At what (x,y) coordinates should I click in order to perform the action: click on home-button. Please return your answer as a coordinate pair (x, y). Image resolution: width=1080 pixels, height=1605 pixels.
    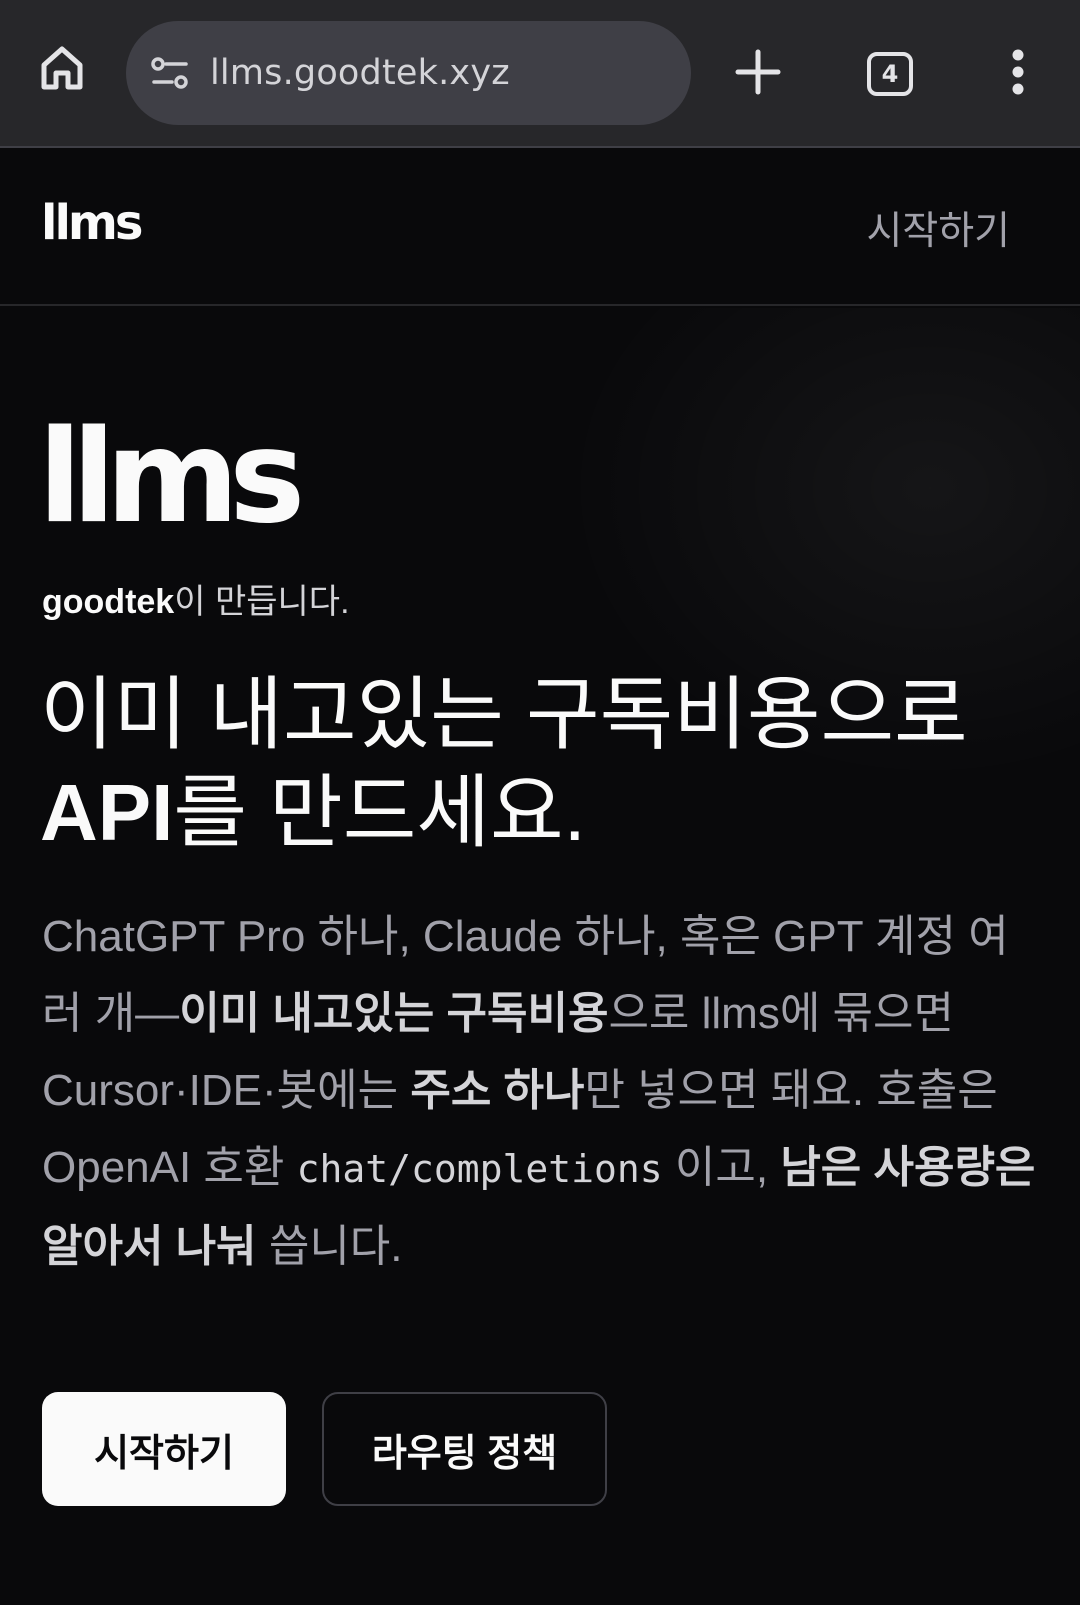
    Looking at the image, I should click on (62, 70).